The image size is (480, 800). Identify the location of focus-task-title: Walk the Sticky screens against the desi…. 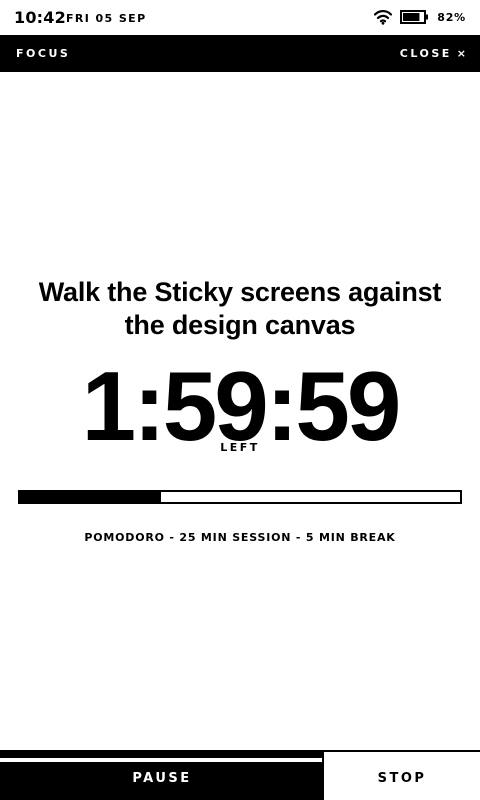
(240, 308).